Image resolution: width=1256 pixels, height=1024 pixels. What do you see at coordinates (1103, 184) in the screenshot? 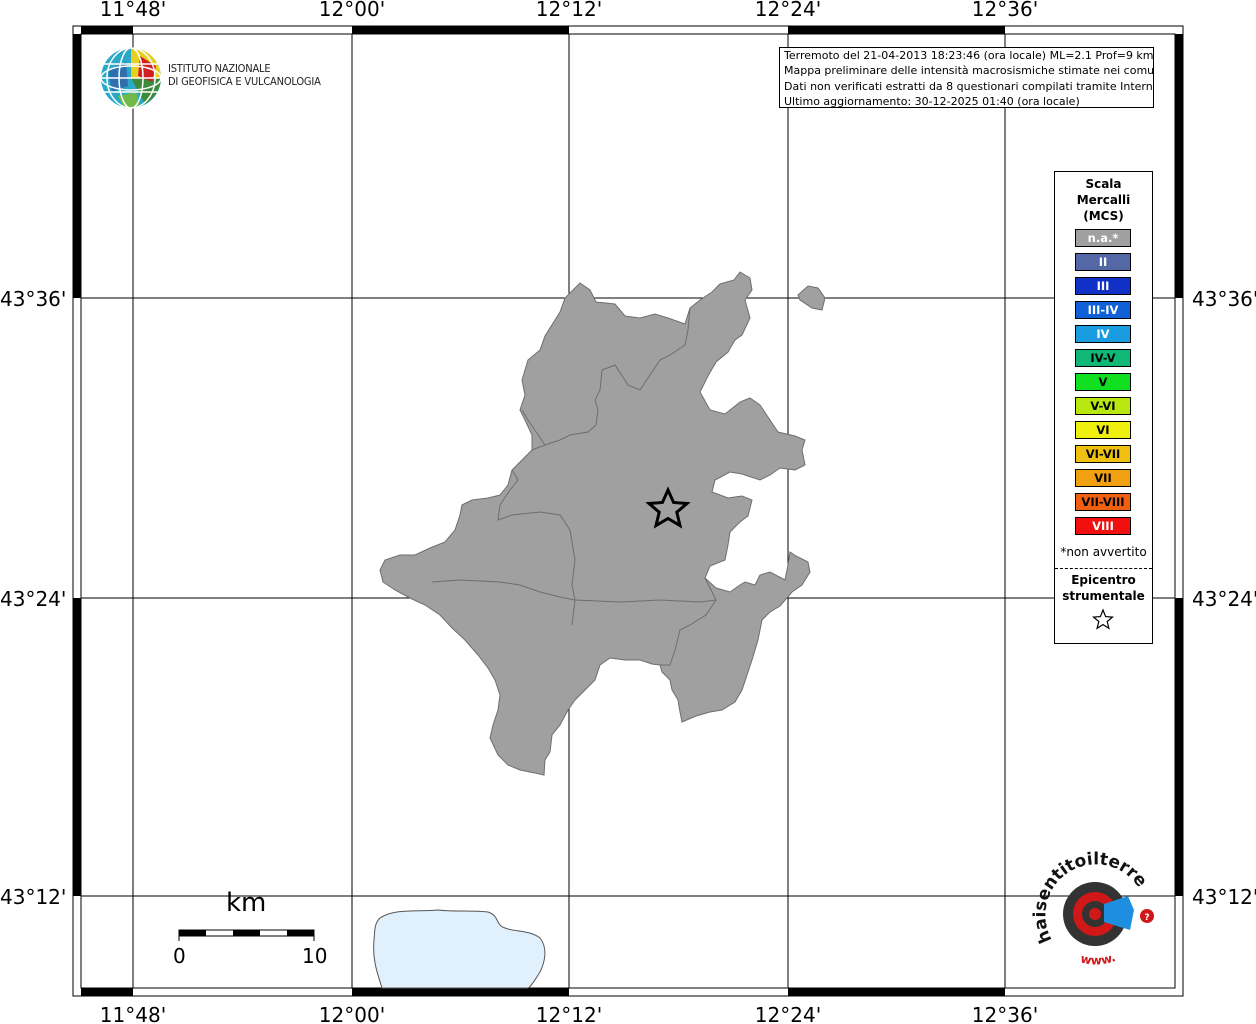
I see `legend-title-line: Scala` at bounding box center [1103, 184].